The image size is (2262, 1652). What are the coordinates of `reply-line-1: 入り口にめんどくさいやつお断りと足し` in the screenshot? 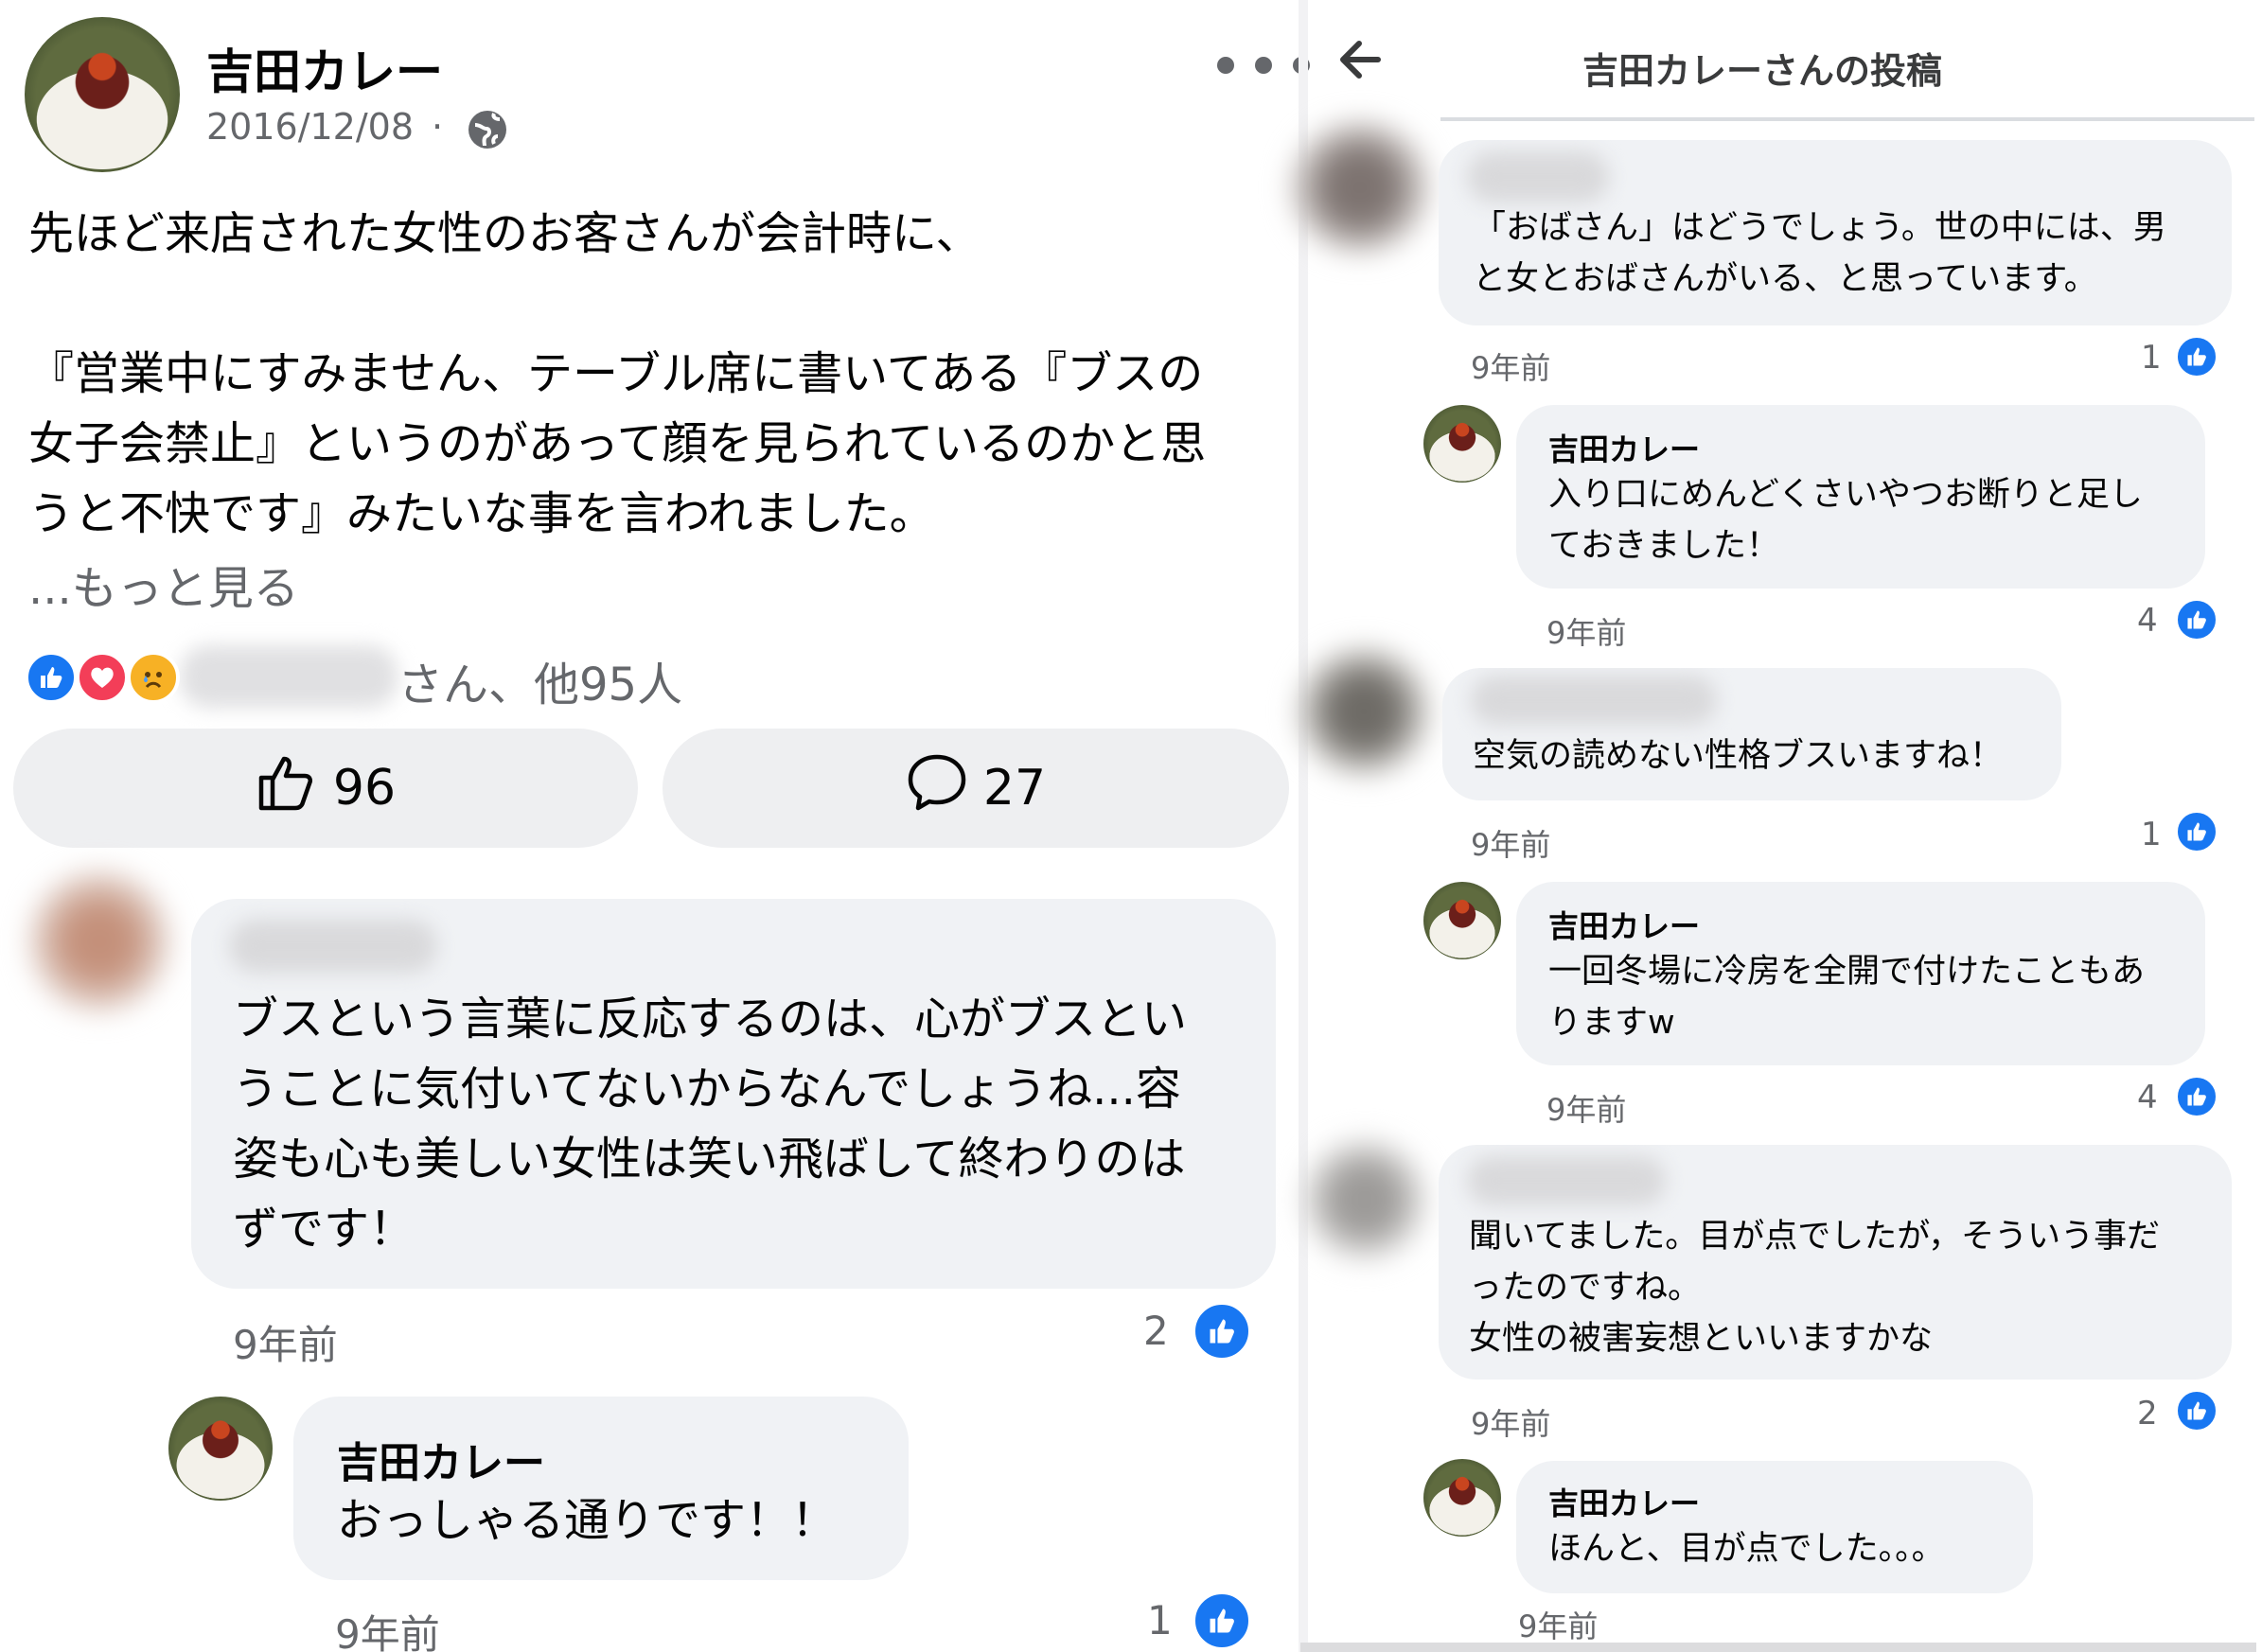 It's located at (1845, 495).